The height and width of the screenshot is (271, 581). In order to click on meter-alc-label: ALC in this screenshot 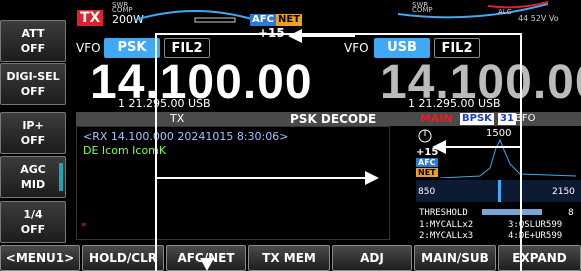, I will do `click(505, 12)`.